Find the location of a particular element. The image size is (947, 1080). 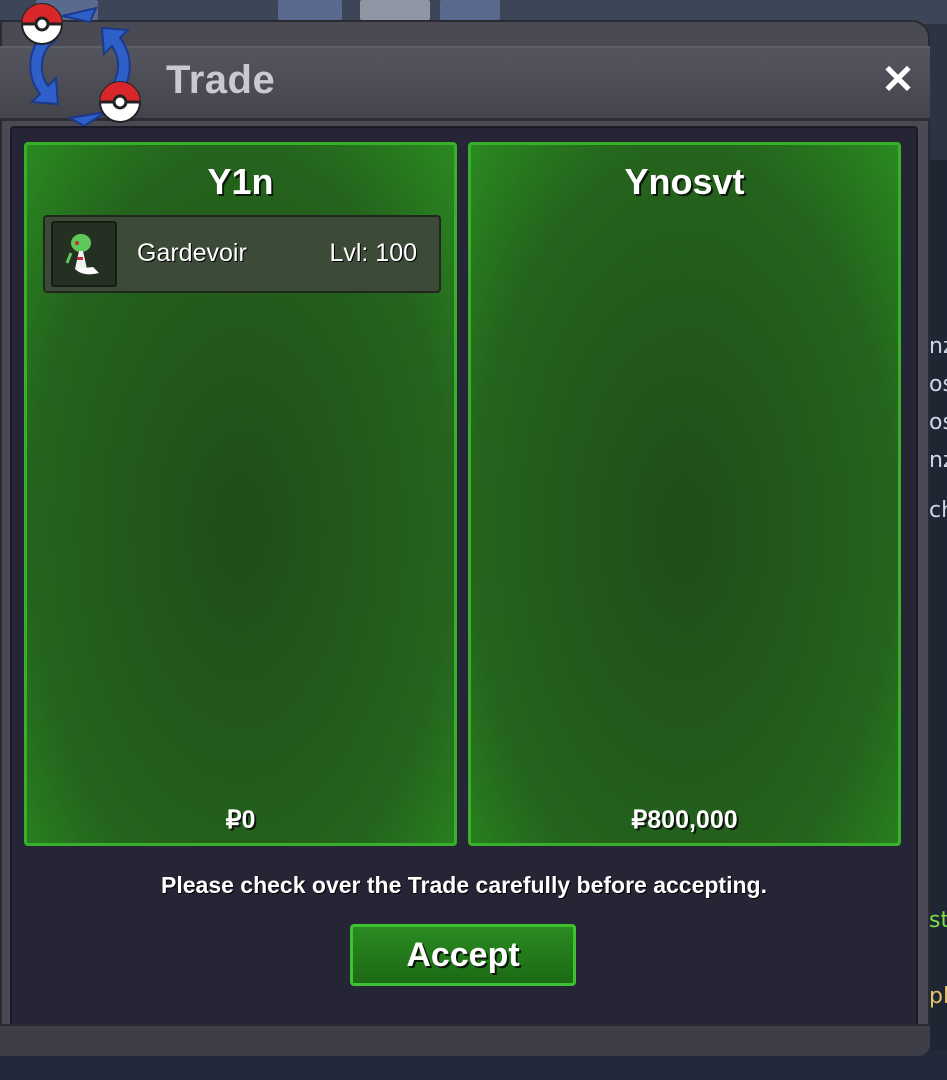

accept-button: Accept is located at coordinates (463, 955).